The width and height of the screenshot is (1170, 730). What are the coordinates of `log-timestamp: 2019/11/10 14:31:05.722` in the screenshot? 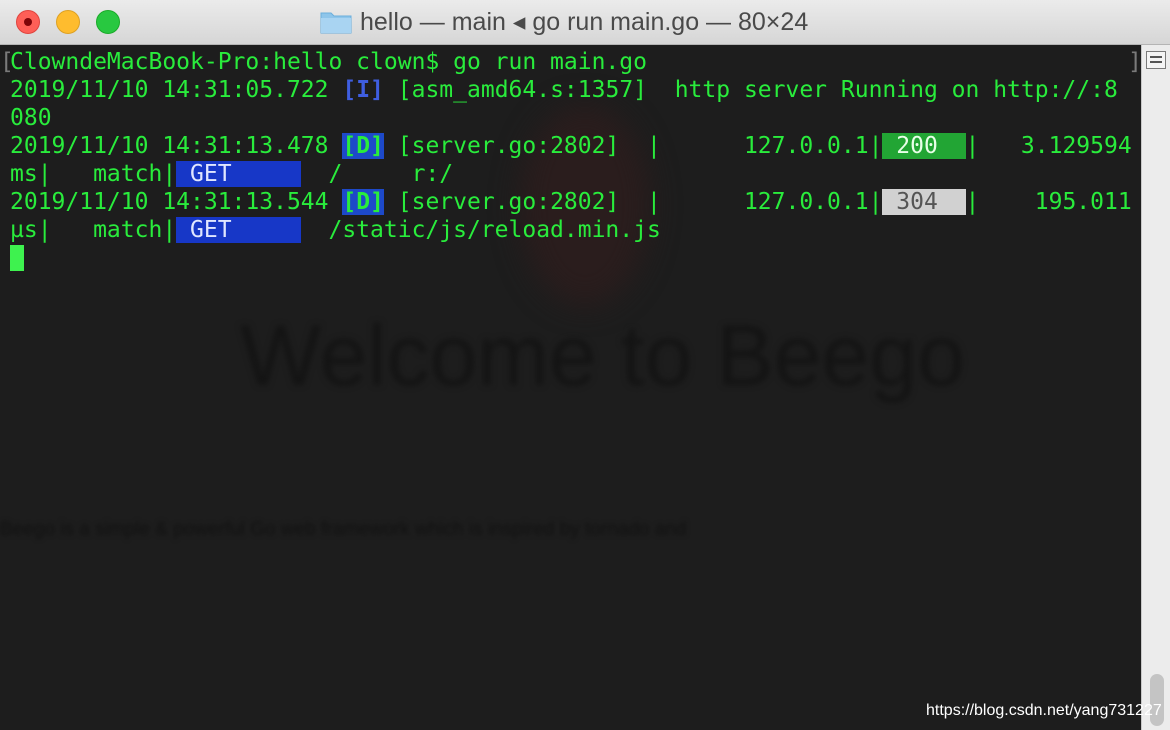 It's located at (169, 90).